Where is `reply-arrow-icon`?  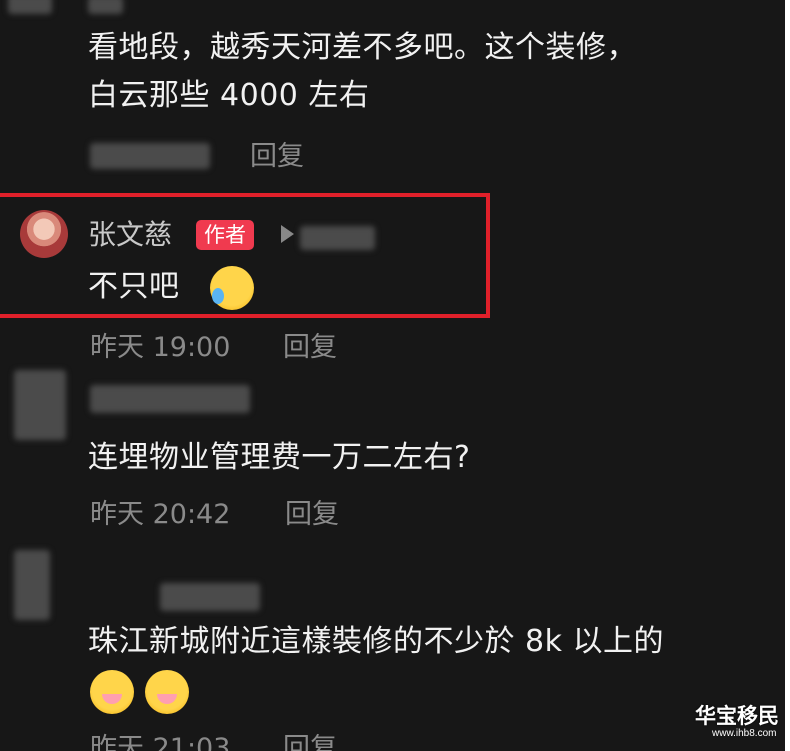 reply-arrow-icon is located at coordinates (287, 234).